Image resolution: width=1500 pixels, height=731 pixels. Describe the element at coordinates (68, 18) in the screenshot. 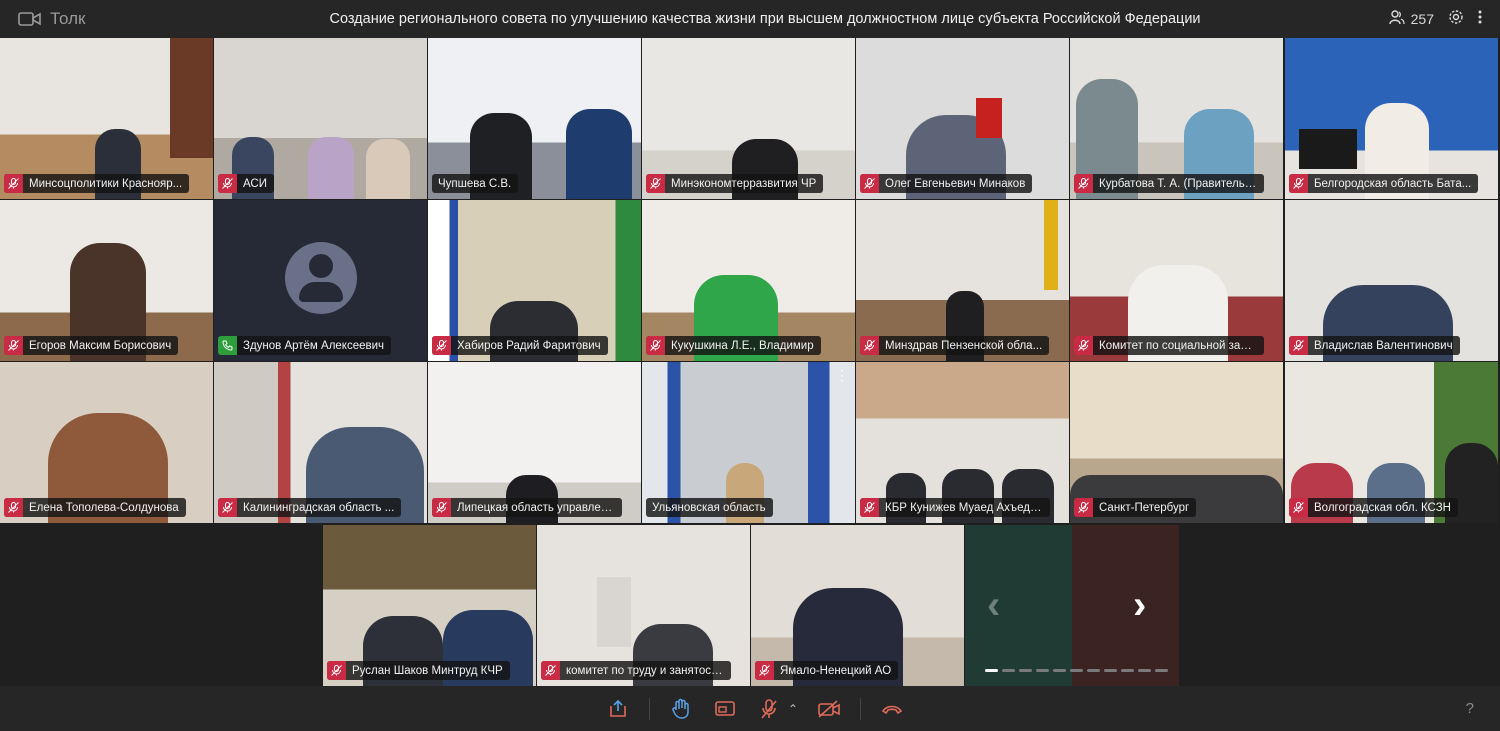

I see `app-name: Толк` at that location.